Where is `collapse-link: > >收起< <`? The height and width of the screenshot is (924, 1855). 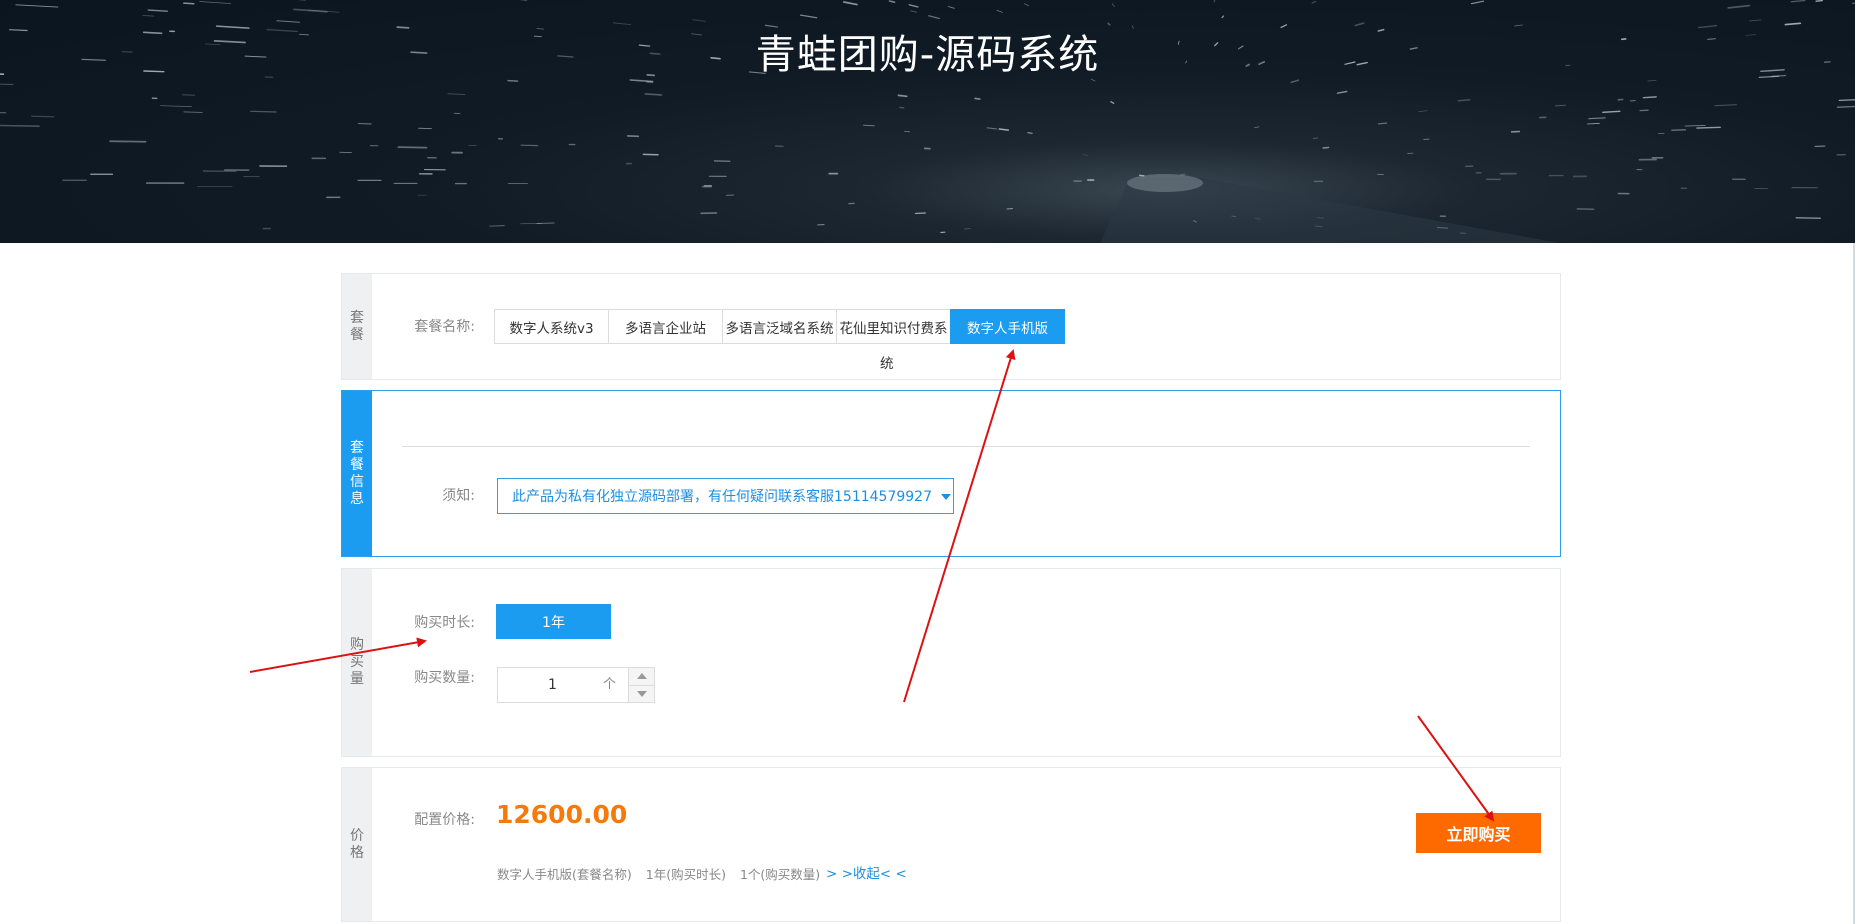 collapse-link: > >收起< < is located at coordinates (866, 872).